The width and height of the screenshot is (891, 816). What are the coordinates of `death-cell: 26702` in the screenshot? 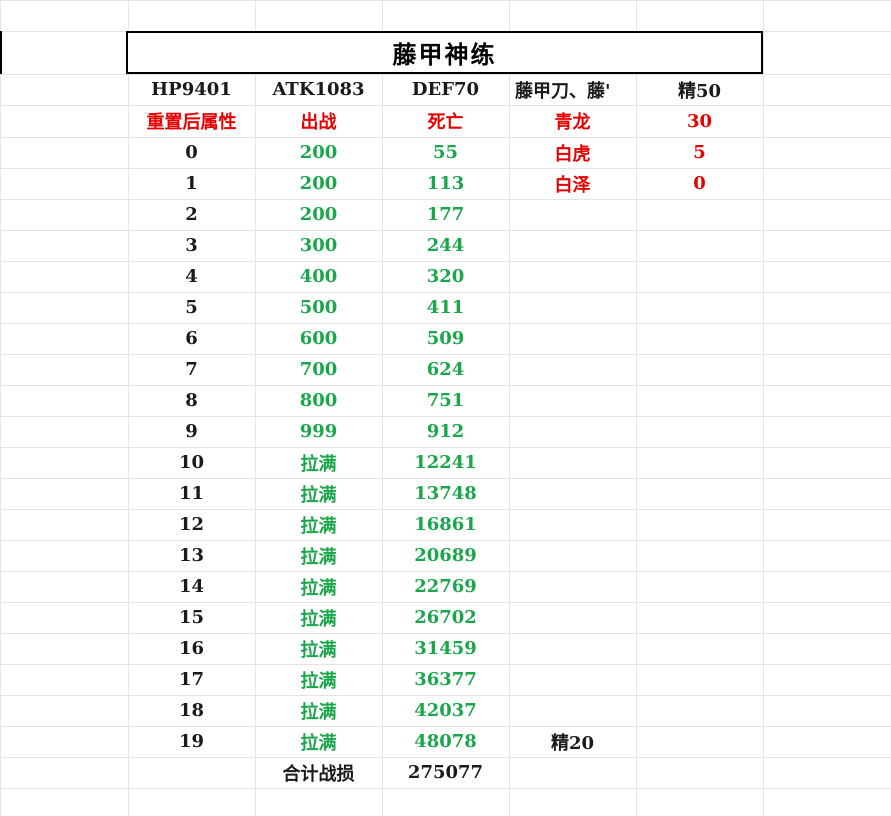 It's located at (445, 617).